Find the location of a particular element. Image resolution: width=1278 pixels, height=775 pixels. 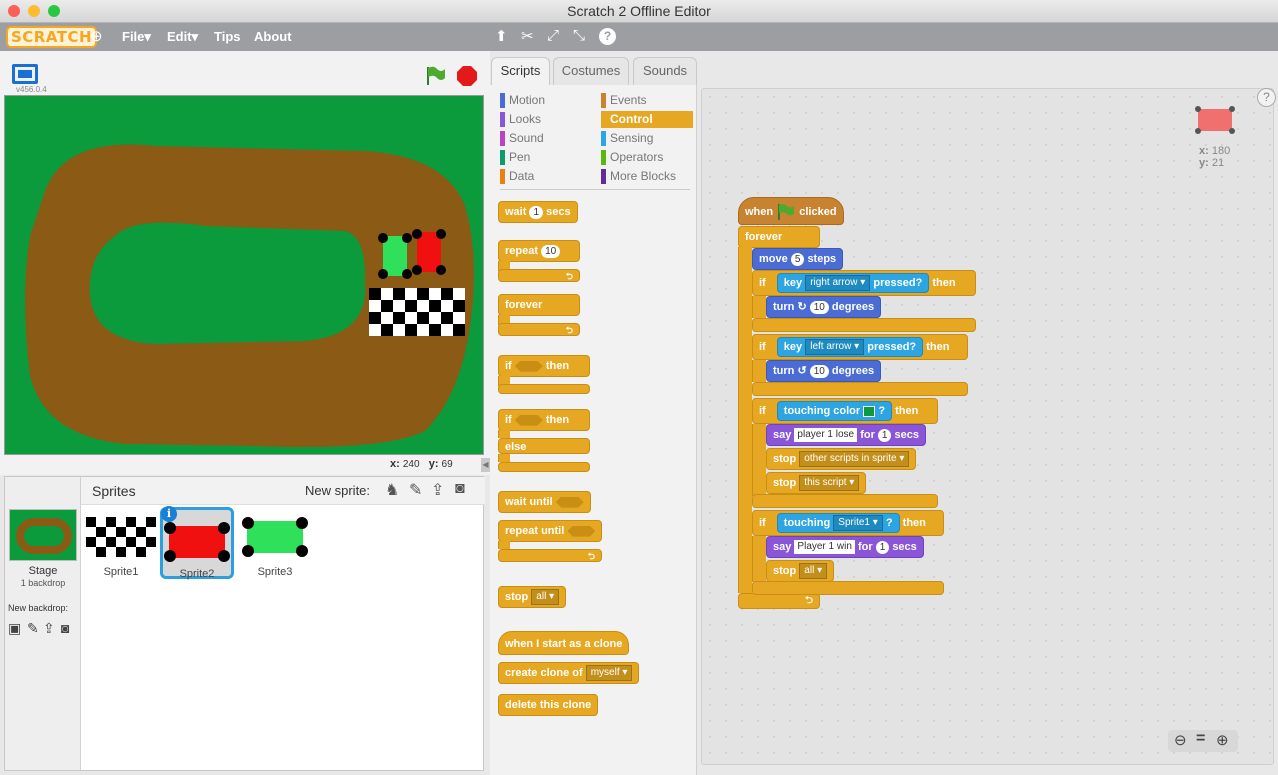

touching-color-sensor: touching color ? is located at coordinates (834, 411).